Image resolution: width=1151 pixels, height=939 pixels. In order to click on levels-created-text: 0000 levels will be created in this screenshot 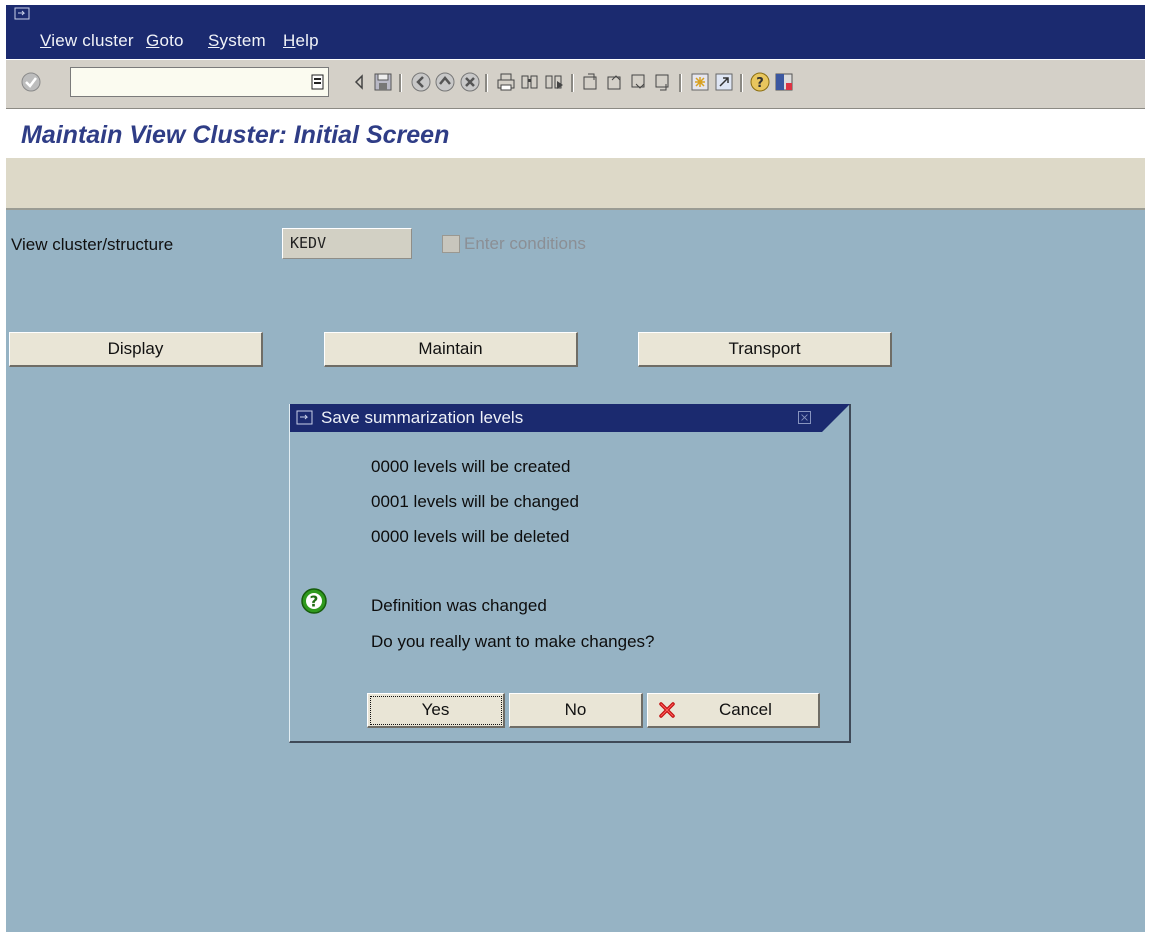, I will do `click(471, 466)`.